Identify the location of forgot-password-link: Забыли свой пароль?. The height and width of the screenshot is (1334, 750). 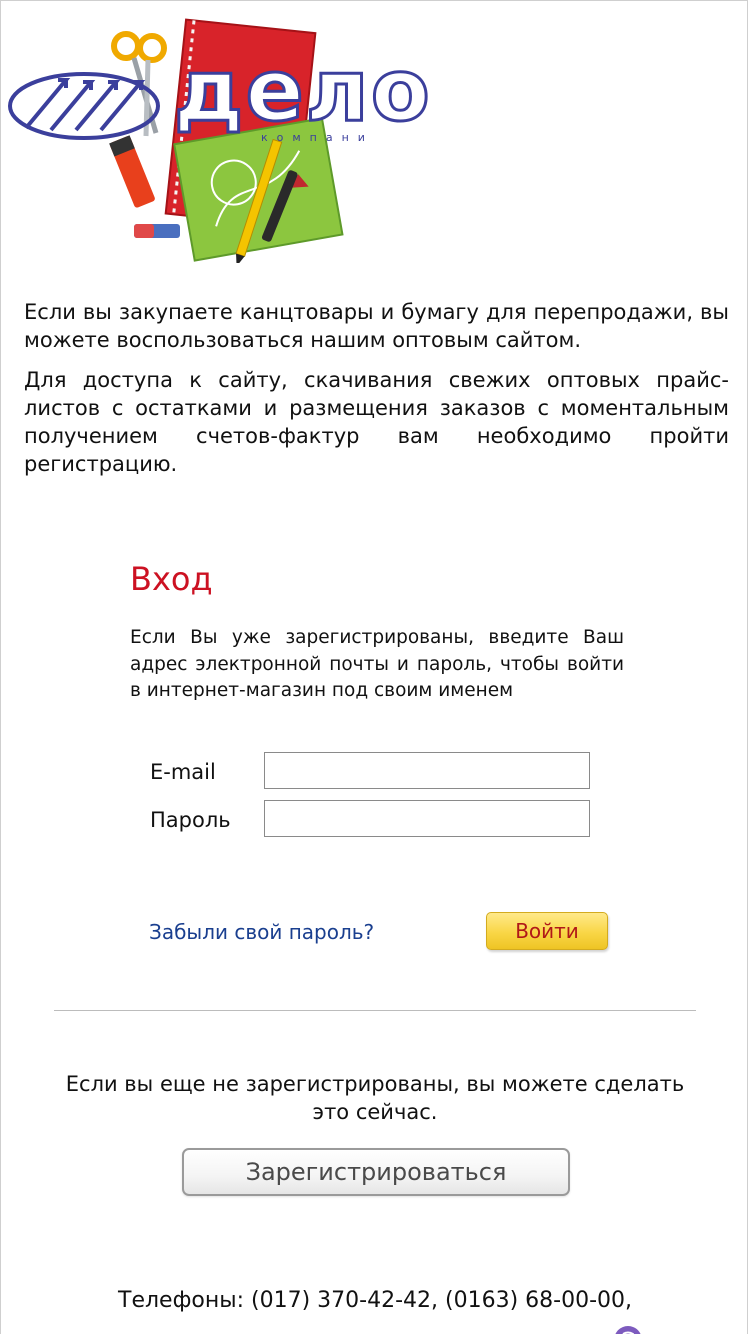
(261, 932).